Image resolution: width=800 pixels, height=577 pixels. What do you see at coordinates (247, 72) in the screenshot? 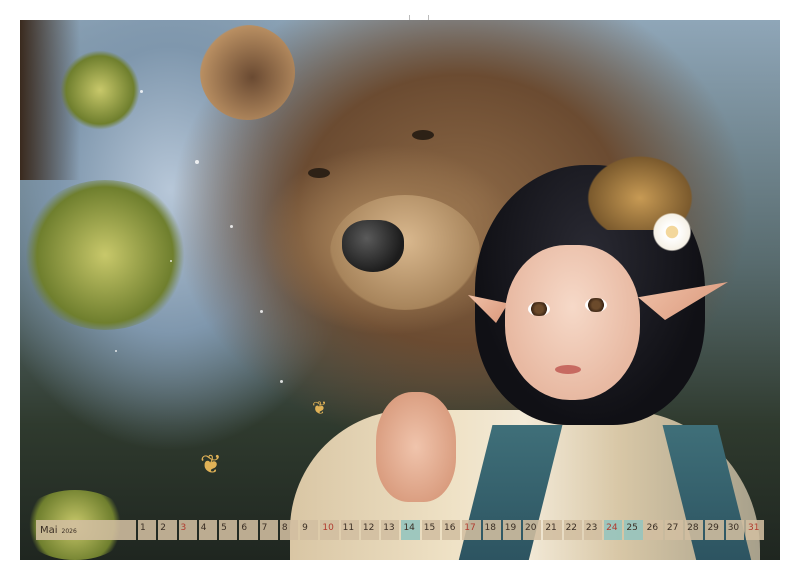
I see `bear-ear` at bounding box center [247, 72].